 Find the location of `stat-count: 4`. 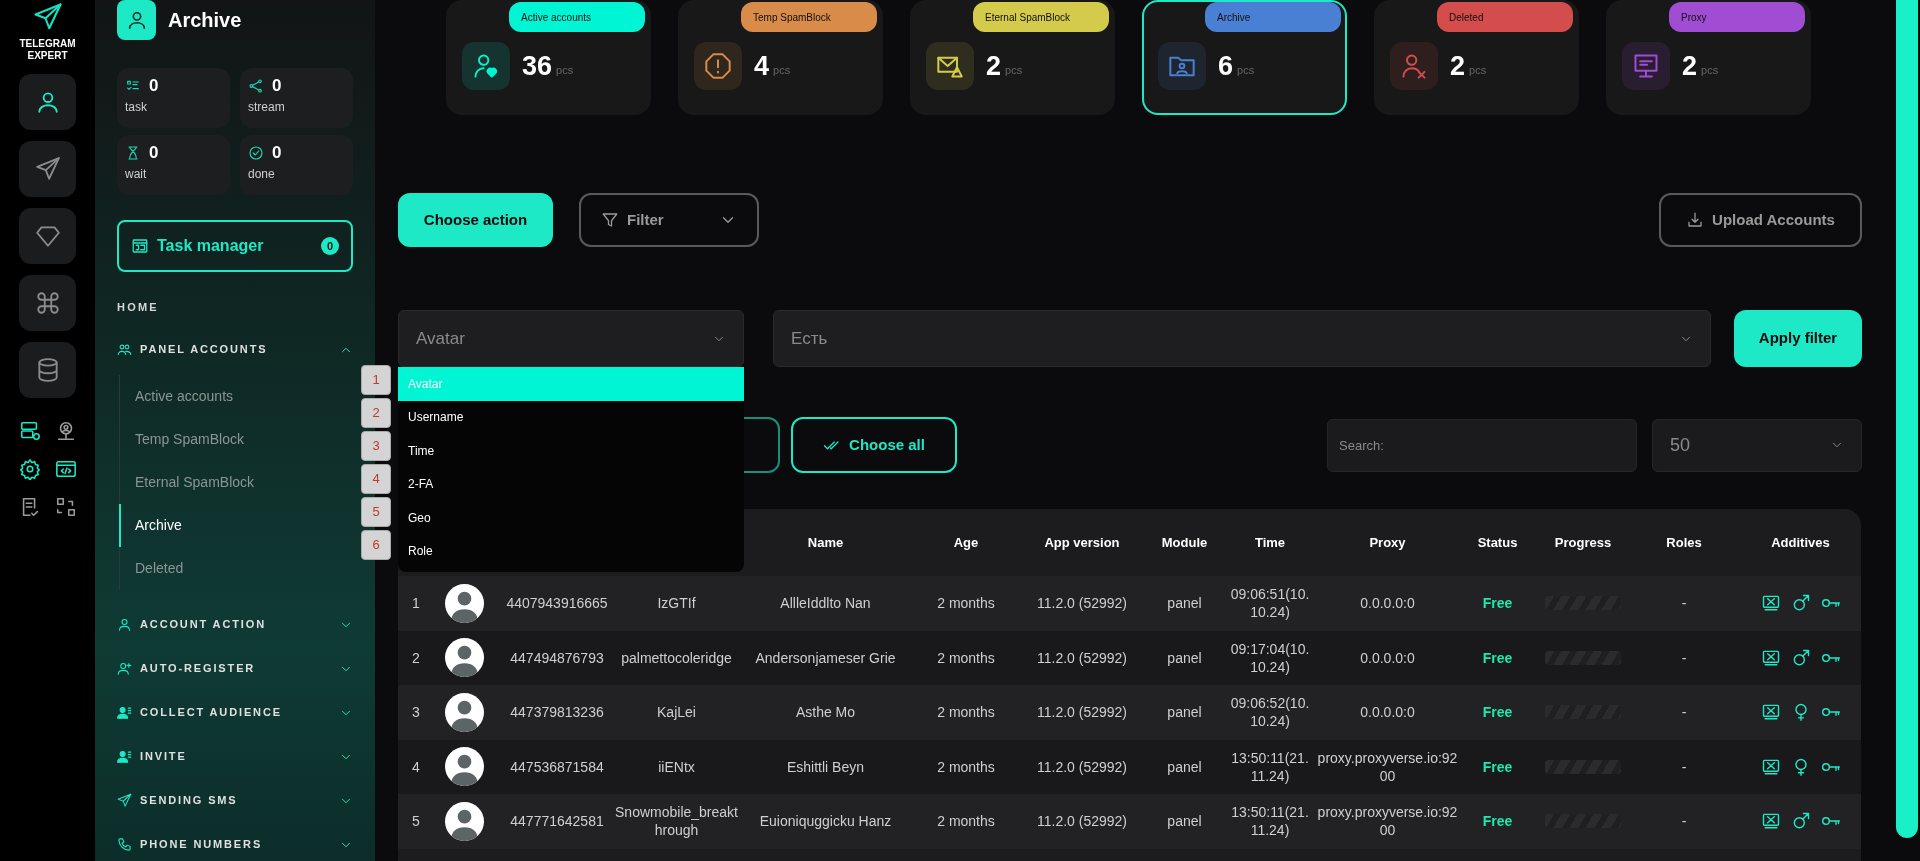

stat-count: 4 is located at coordinates (762, 66).